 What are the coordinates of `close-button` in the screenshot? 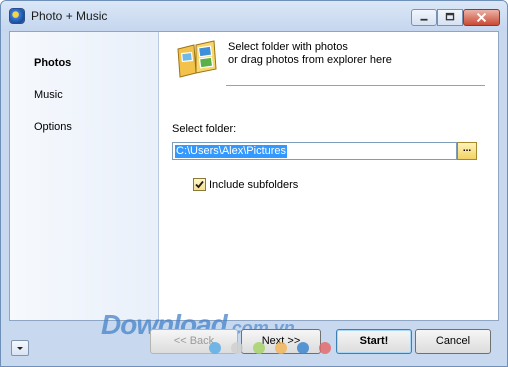 It's located at (481, 17).